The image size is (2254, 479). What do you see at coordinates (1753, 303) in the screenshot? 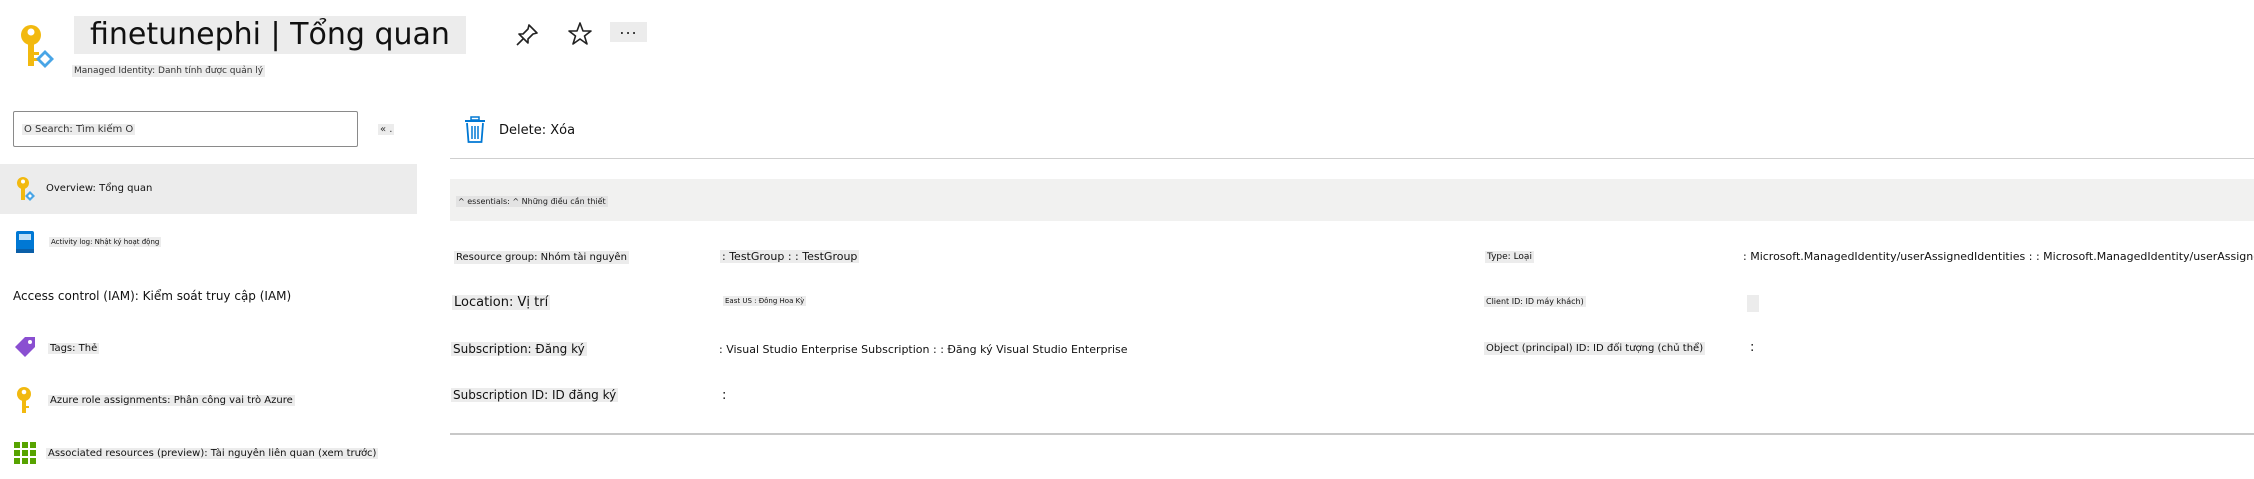
I see `client-id-value` at bounding box center [1753, 303].